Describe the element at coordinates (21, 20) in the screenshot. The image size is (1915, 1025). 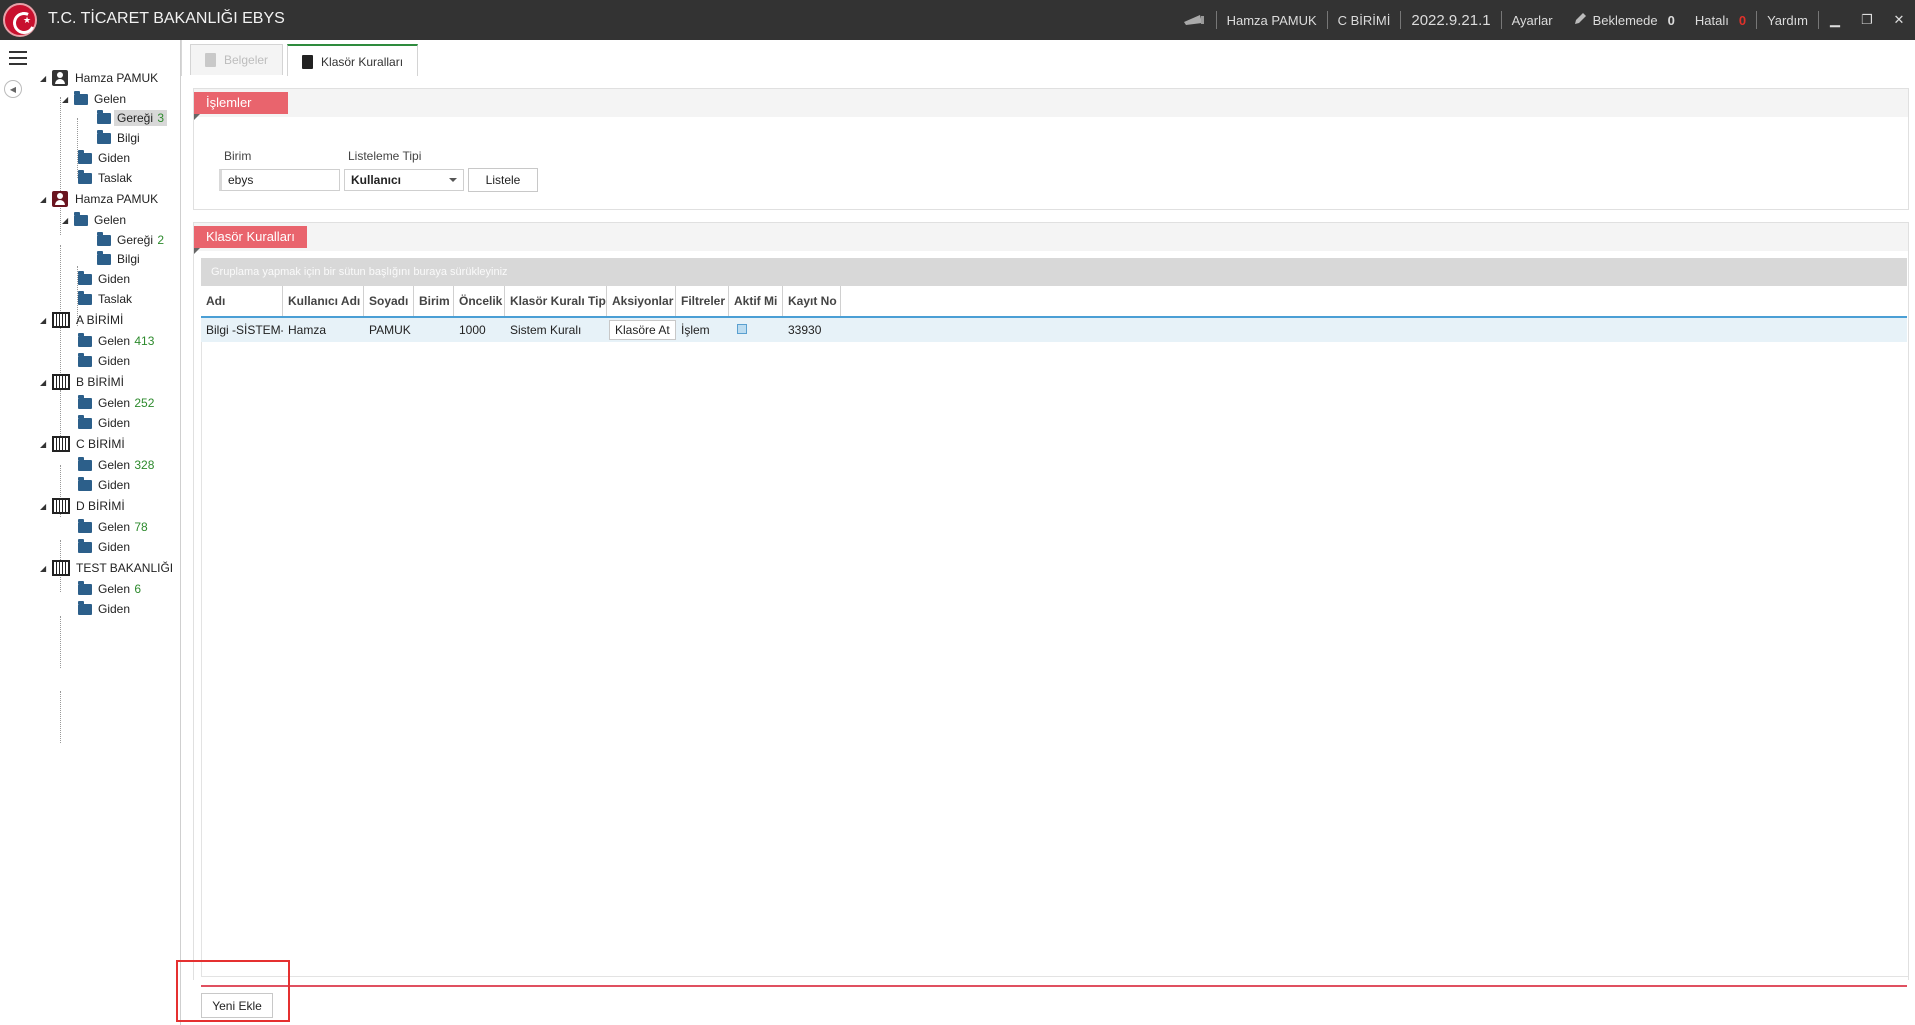
I see `ministry-logo: ★` at that location.